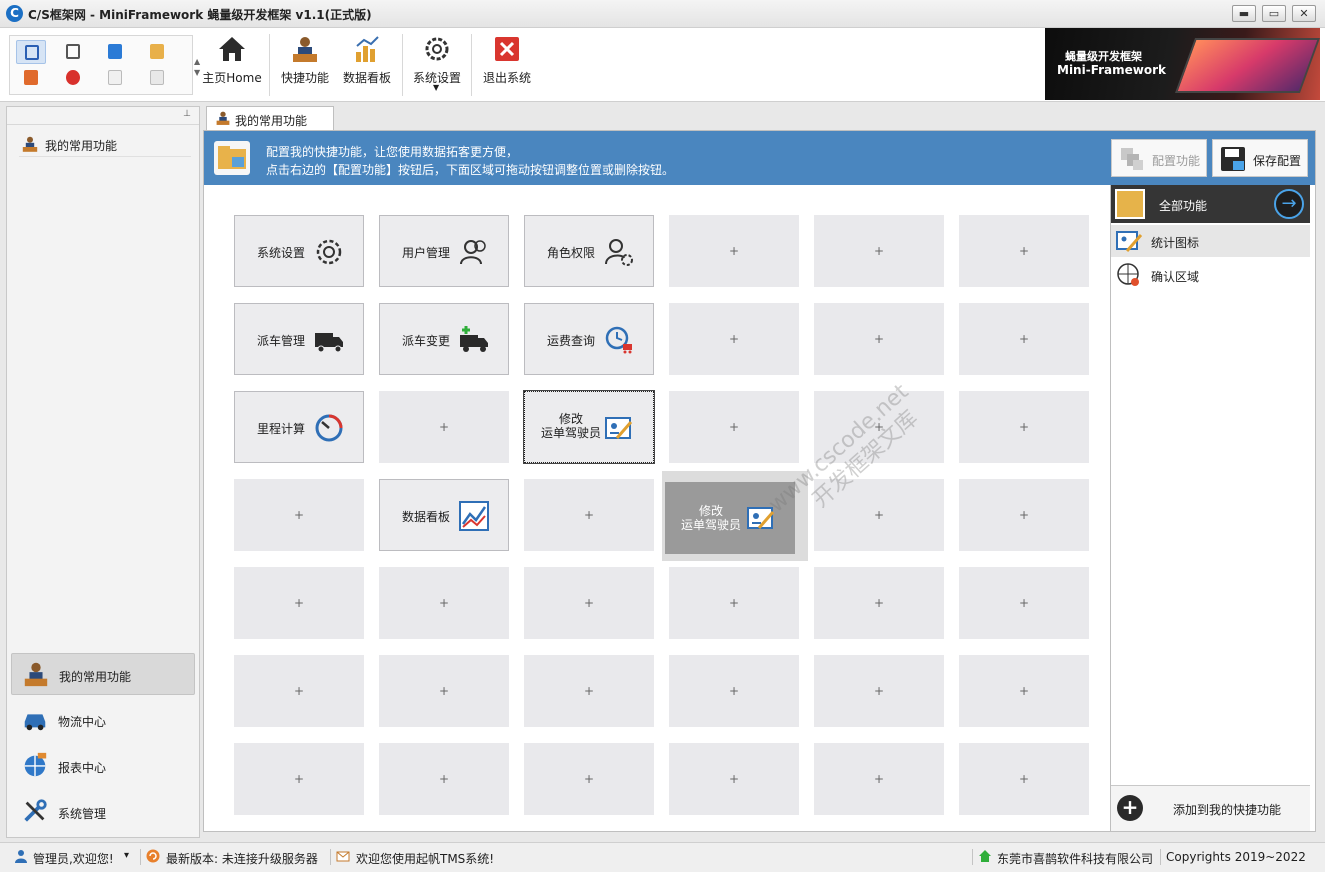 This screenshot has height=872, width=1325. What do you see at coordinates (1274, 13) in the screenshot?
I see `maximize-button: ▭` at bounding box center [1274, 13].